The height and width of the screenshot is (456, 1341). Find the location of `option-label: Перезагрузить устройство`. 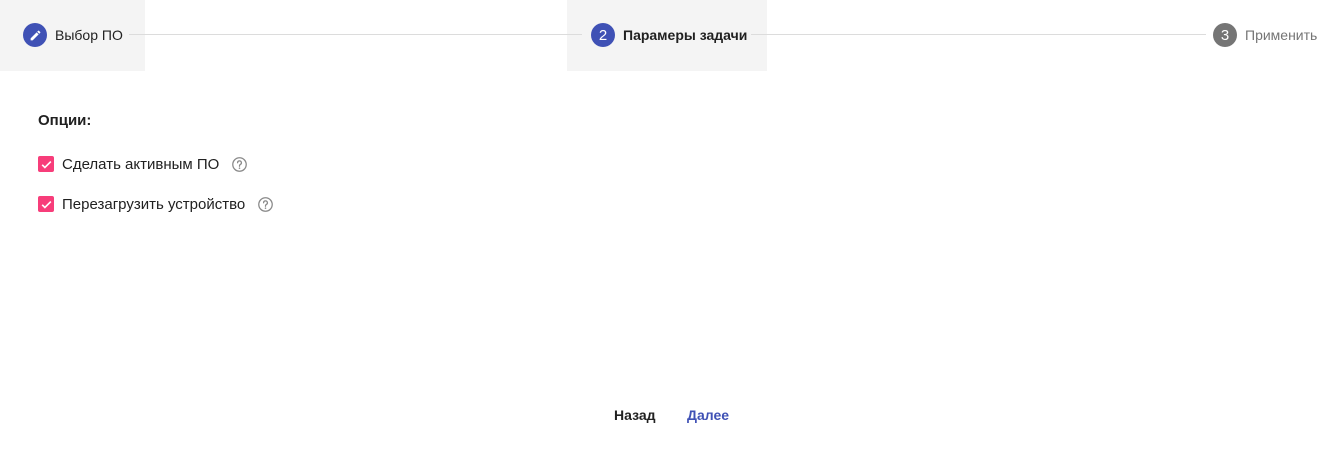

option-label: Перезагрузить устройство is located at coordinates (153, 204).